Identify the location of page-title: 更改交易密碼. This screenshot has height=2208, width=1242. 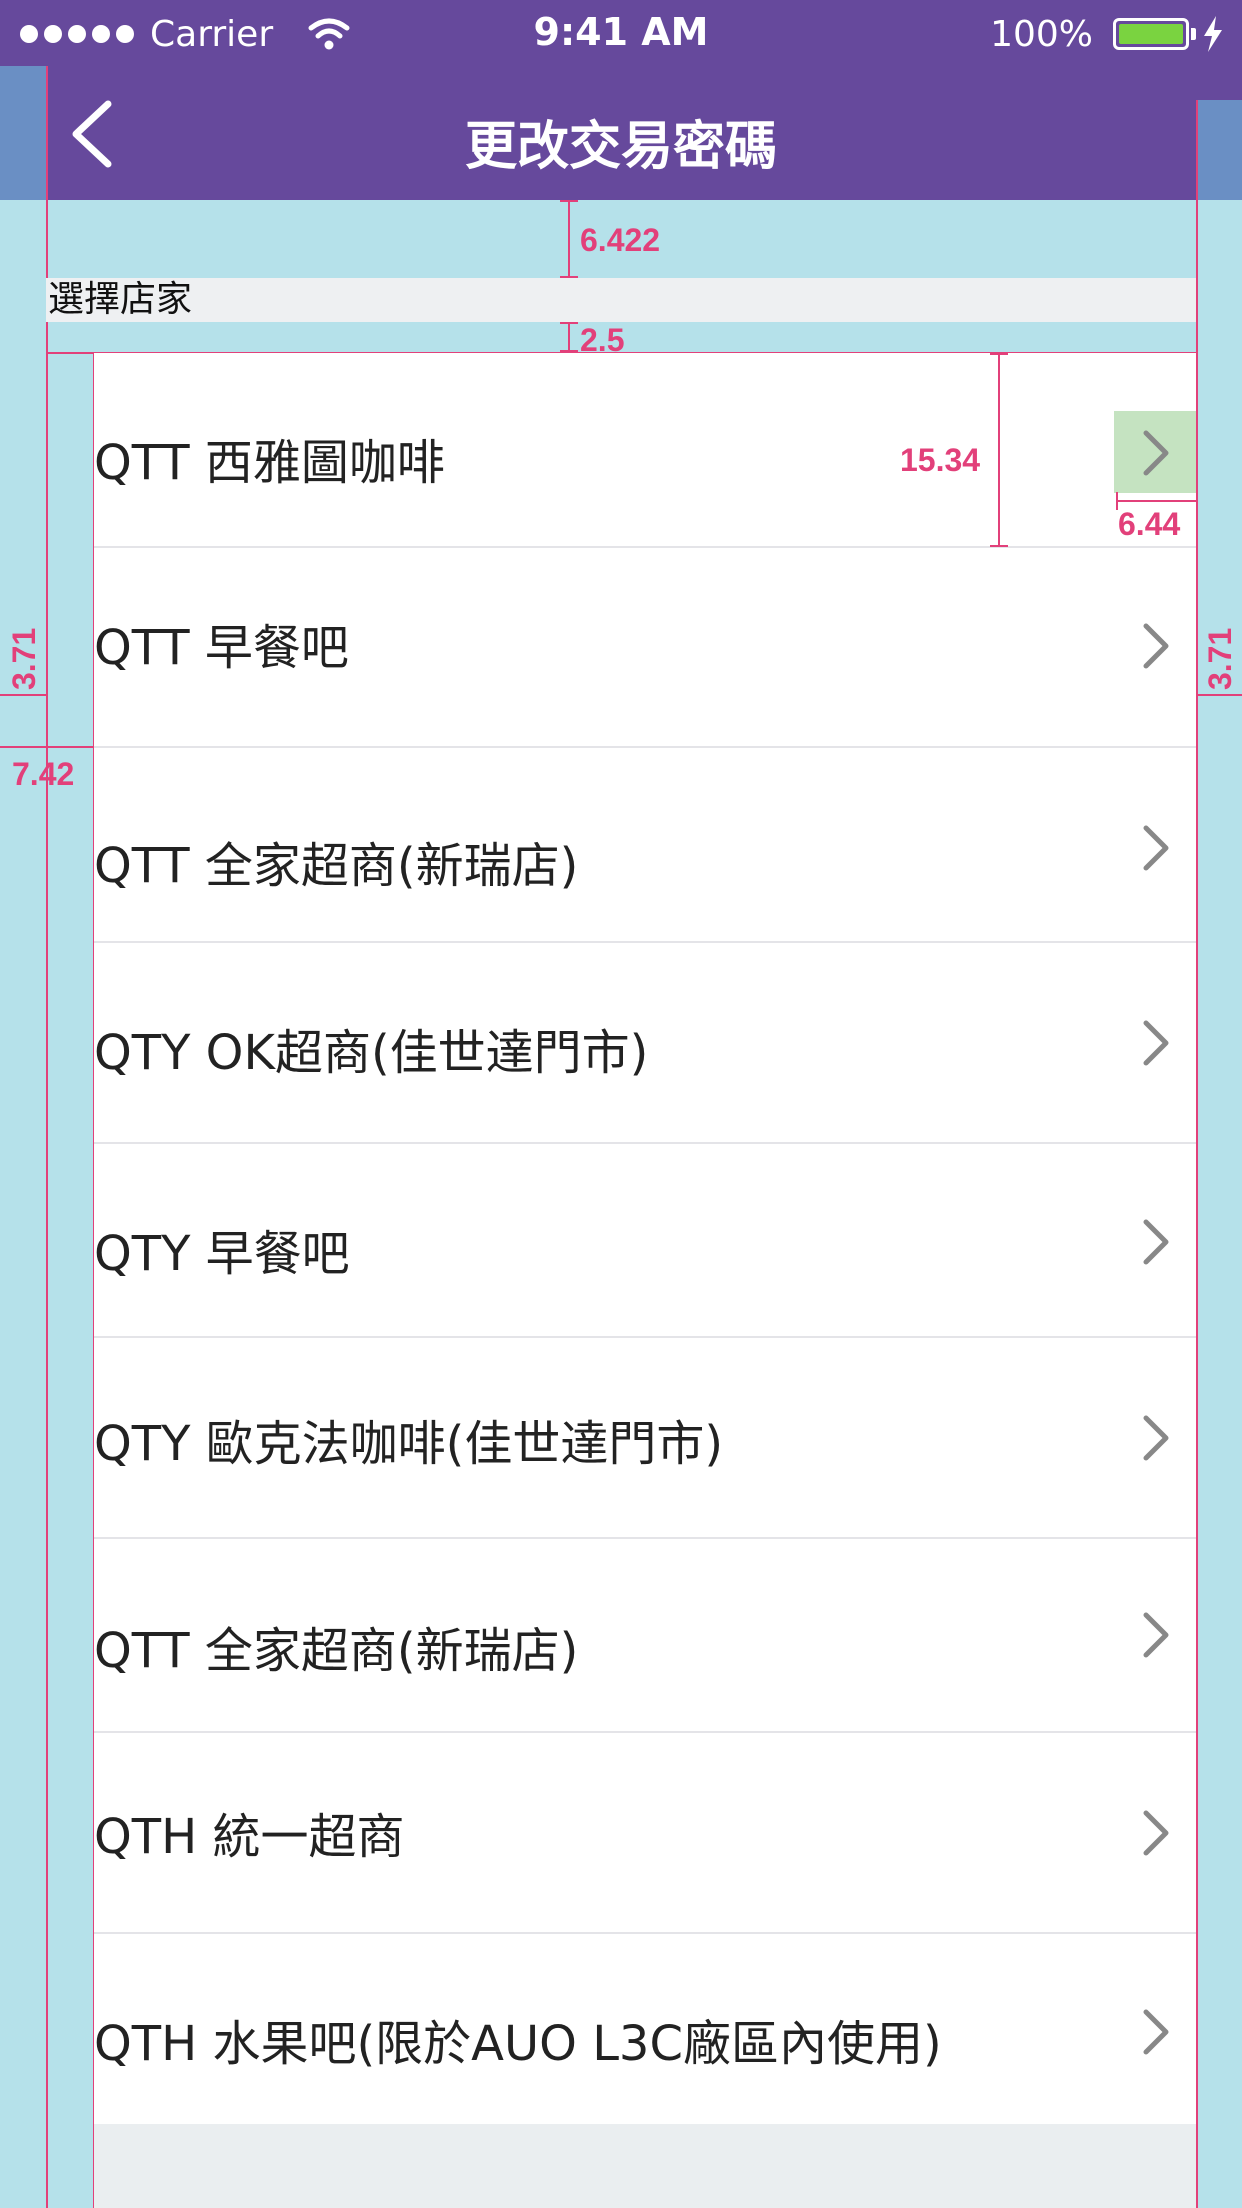
(620, 147).